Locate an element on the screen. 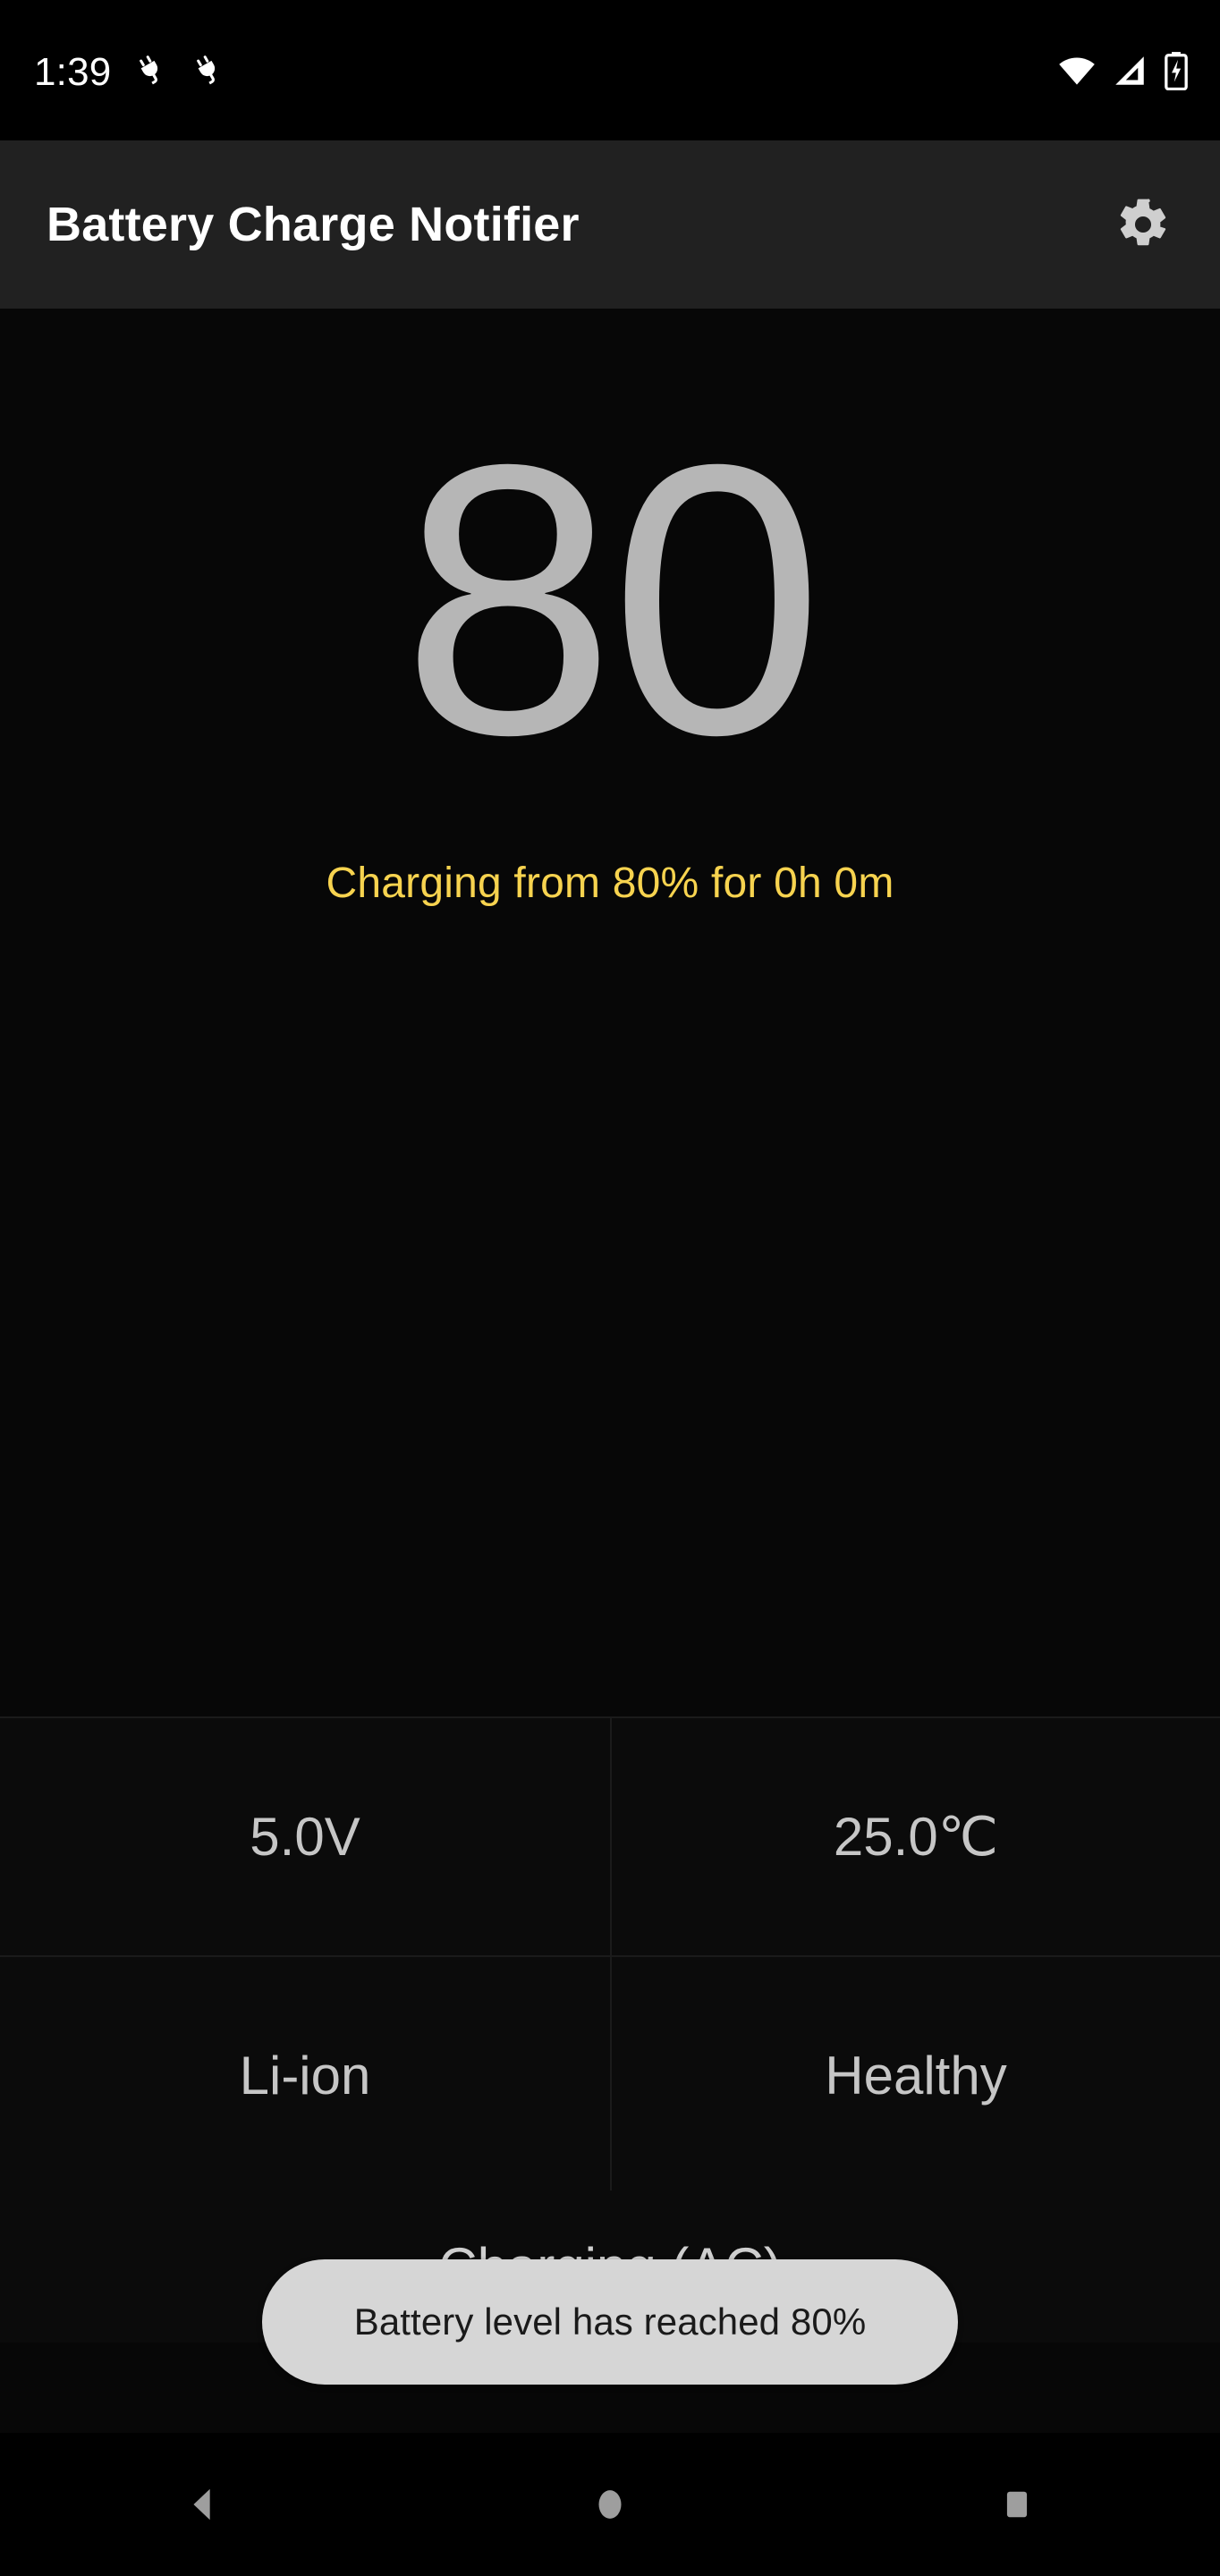 The height and width of the screenshot is (2576, 1220). nav-home-button is located at coordinates (610, 2504).